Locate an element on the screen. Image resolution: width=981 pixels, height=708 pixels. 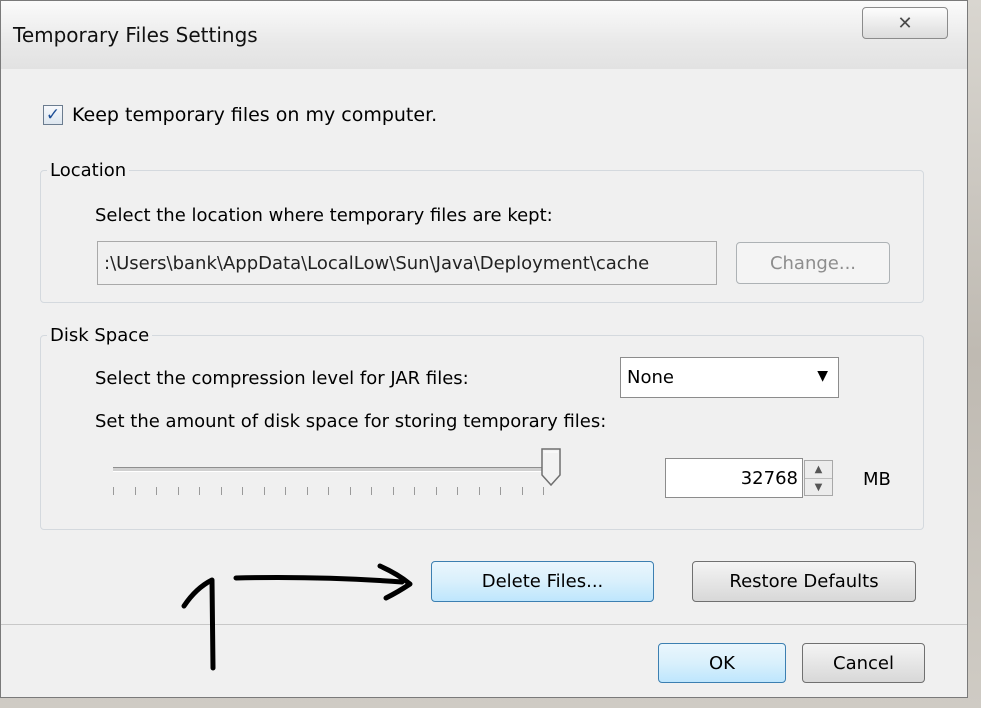
compression-select: None ▼ is located at coordinates (729, 377).